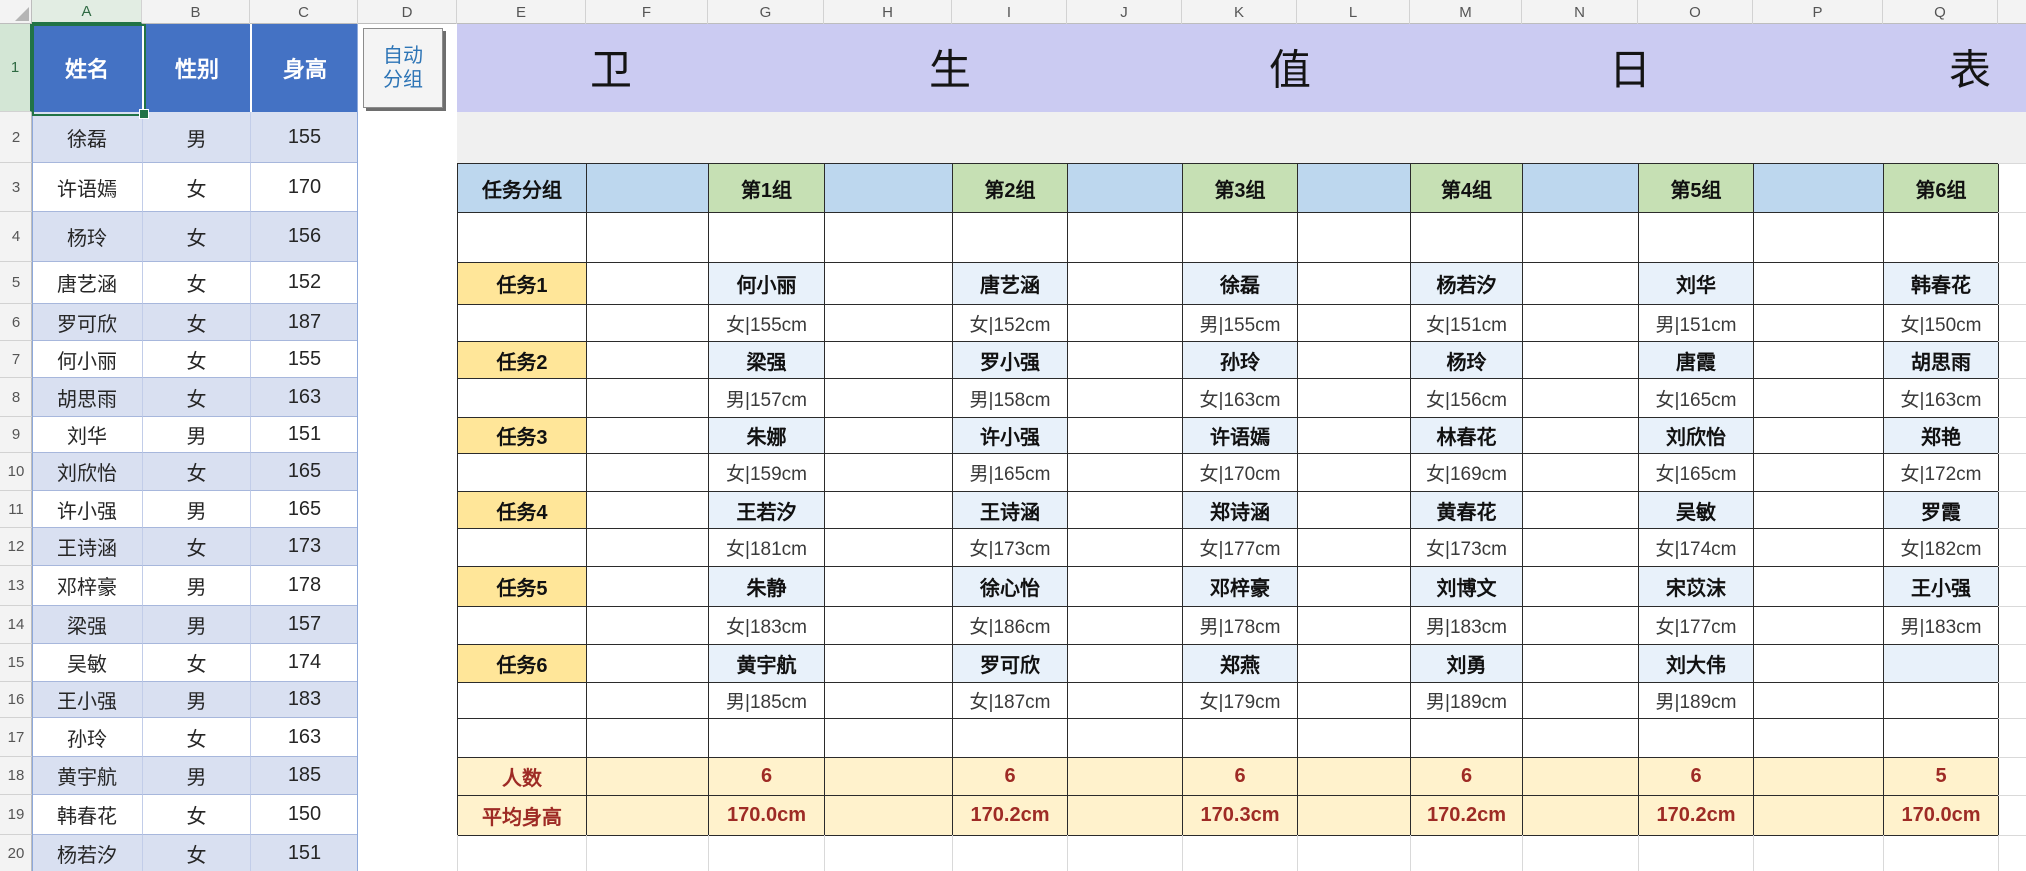 Image resolution: width=2026 pixels, height=871 pixels. Describe the element at coordinates (304, 853) in the screenshot. I see `roster-height-cell: 151` at that location.